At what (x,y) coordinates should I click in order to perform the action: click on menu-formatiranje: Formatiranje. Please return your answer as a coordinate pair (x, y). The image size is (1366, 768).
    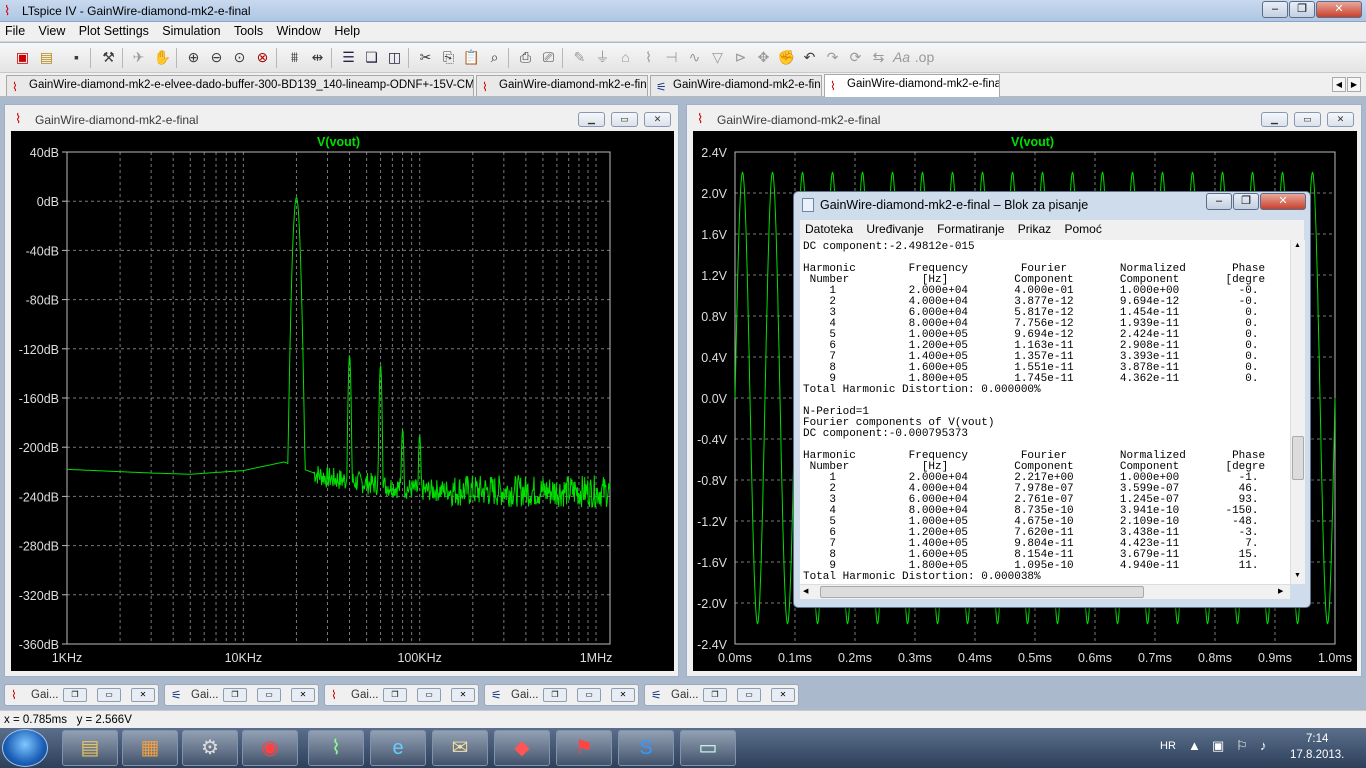
    Looking at the image, I should click on (970, 229).